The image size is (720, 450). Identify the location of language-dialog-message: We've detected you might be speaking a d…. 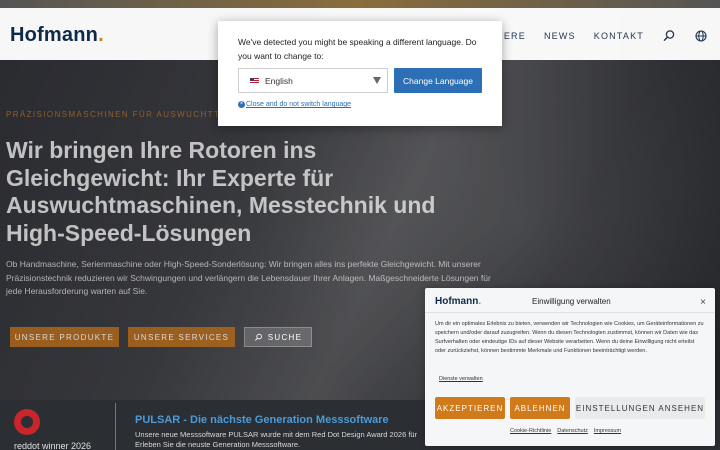
(357, 49).